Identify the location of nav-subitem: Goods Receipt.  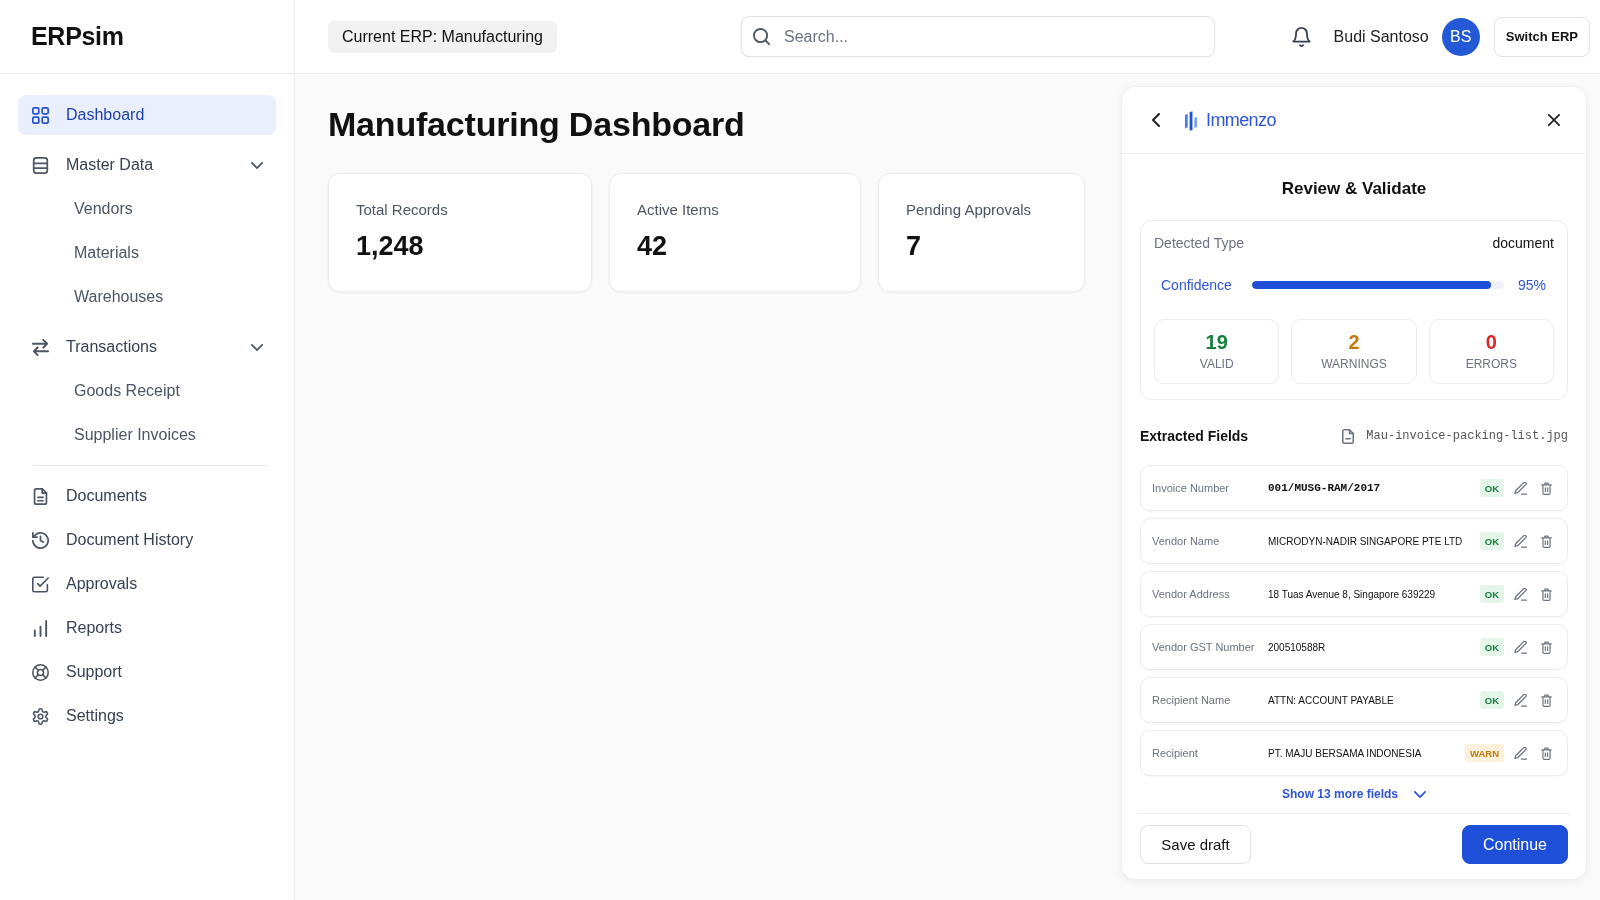
(147, 391).